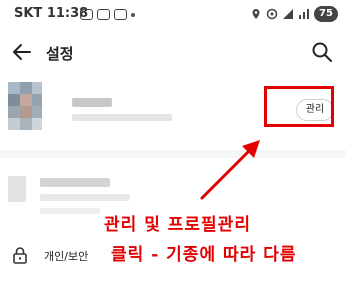 This screenshot has height=281, width=346. Describe the element at coordinates (25, 106) in the screenshot. I see `avatar` at that location.